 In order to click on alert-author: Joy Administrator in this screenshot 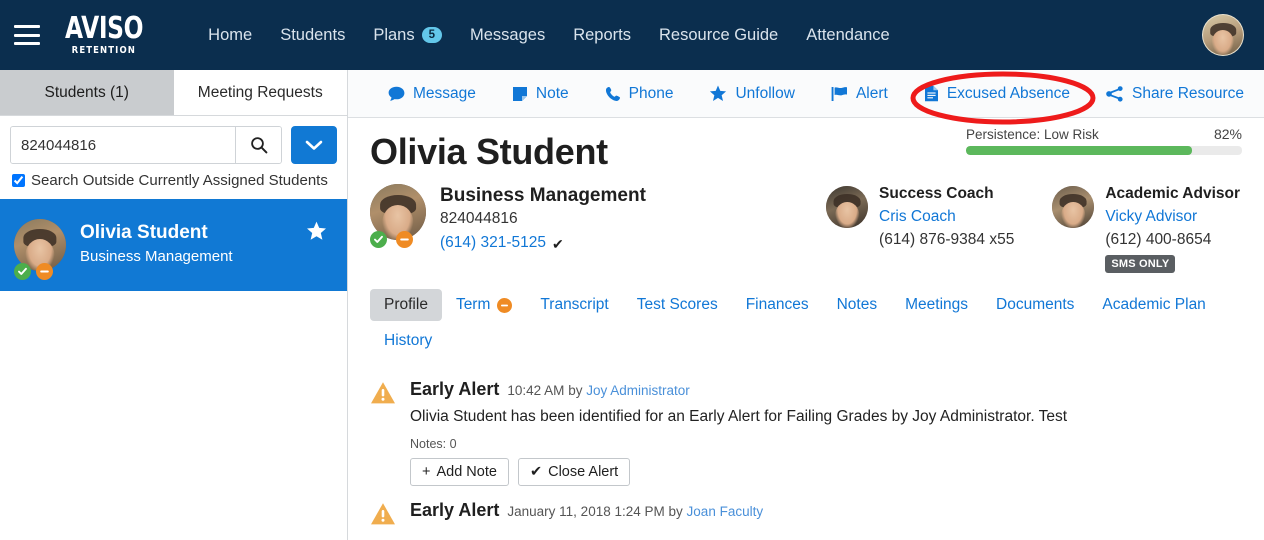, I will do `click(638, 390)`.